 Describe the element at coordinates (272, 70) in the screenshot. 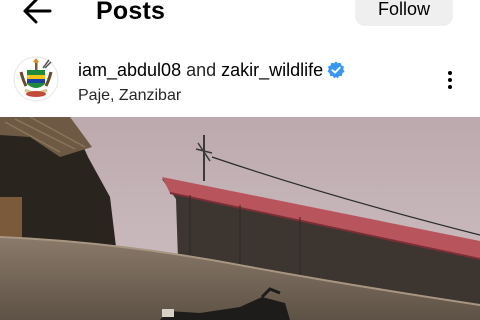

I see `coauthor-username: zakir_wildlife` at that location.